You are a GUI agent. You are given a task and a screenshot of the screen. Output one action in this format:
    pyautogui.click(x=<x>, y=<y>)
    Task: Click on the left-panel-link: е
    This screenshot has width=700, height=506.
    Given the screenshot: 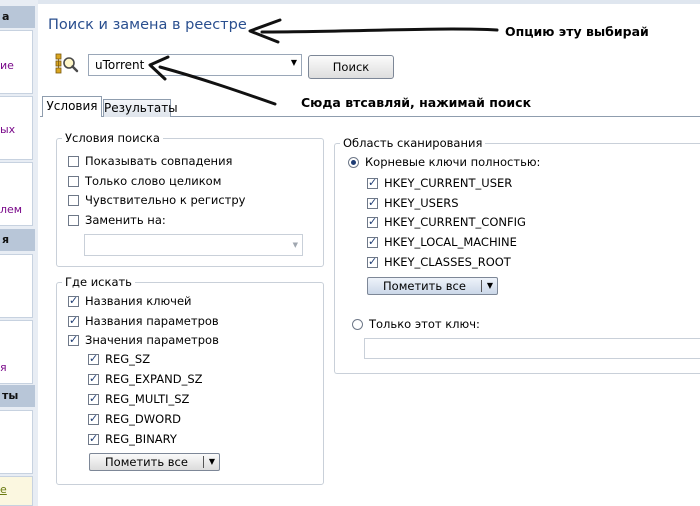 What is the action you would take?
    pyautogui.click(x=3, y=489)
    